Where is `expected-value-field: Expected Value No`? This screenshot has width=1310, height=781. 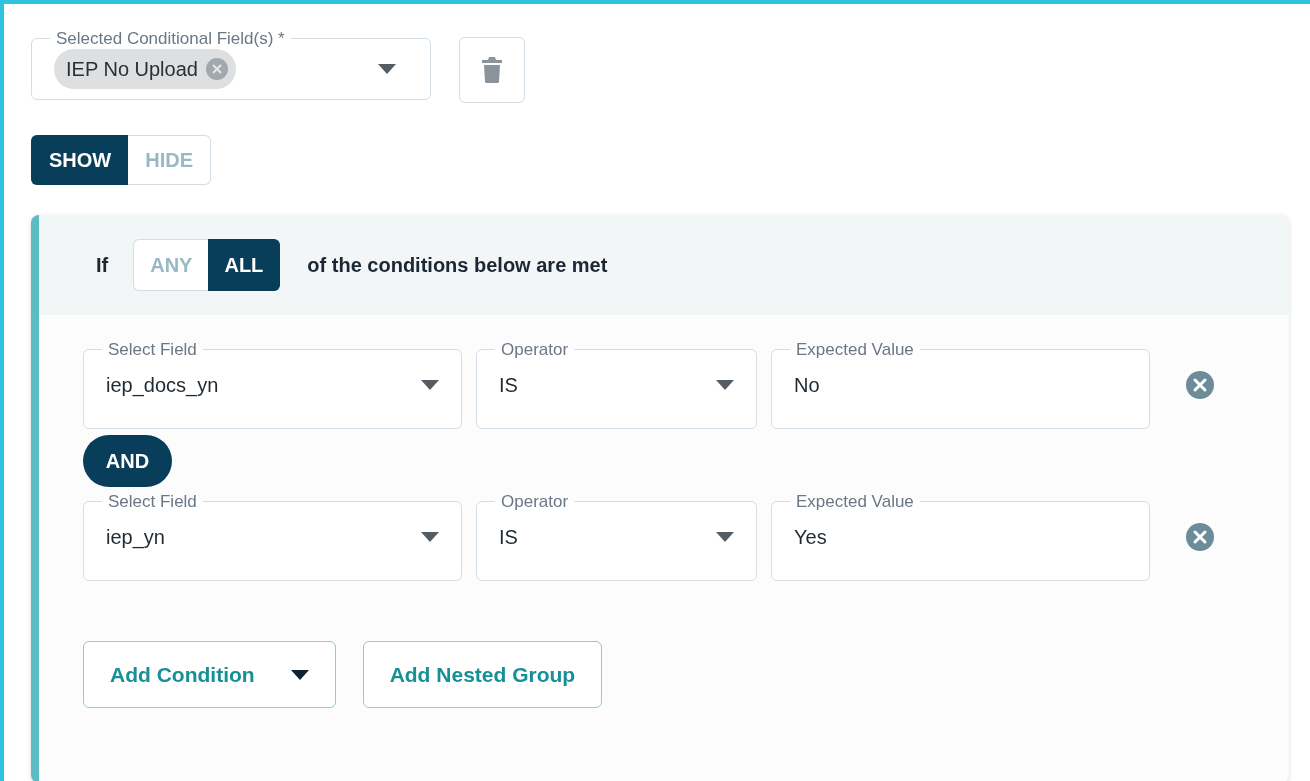 expected-value-field: Expected Value No is located at coordinates (960, 385).